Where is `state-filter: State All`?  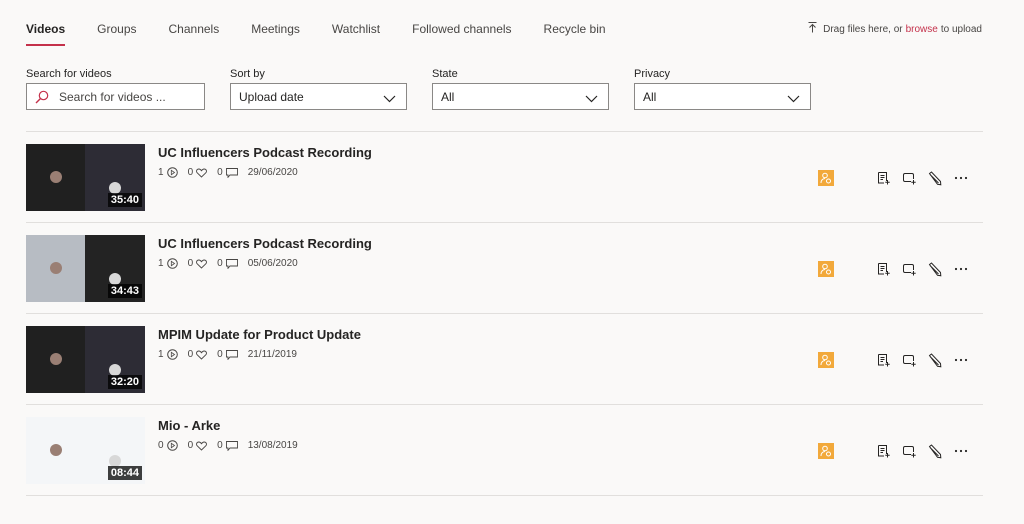
state-filter: State All is located at coordinates (520, 89).